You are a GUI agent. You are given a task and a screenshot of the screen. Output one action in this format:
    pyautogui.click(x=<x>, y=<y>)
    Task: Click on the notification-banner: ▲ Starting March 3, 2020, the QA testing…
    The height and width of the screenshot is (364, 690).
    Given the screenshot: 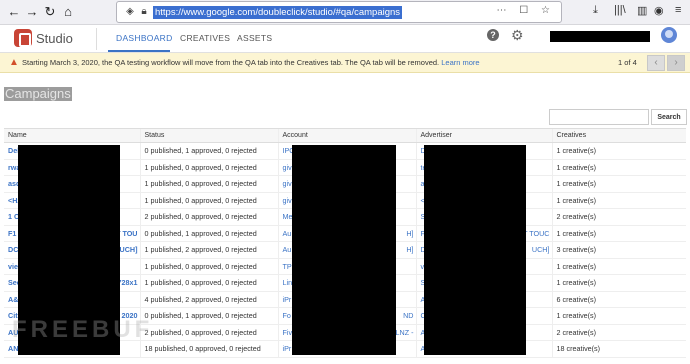 What is the action you would take?
    pyautogui.click(x=345, y=63)
    